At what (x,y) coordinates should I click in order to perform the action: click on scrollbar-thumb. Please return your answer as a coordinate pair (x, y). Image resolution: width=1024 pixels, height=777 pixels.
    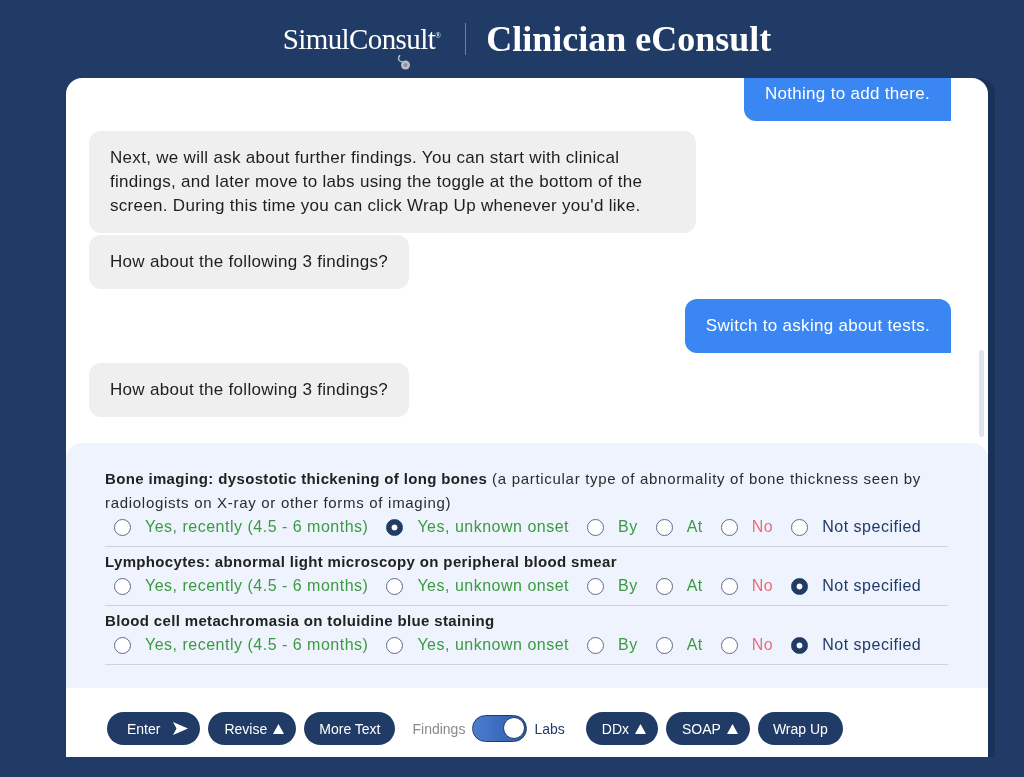
    Looking at the image, I should click on (981, 393).